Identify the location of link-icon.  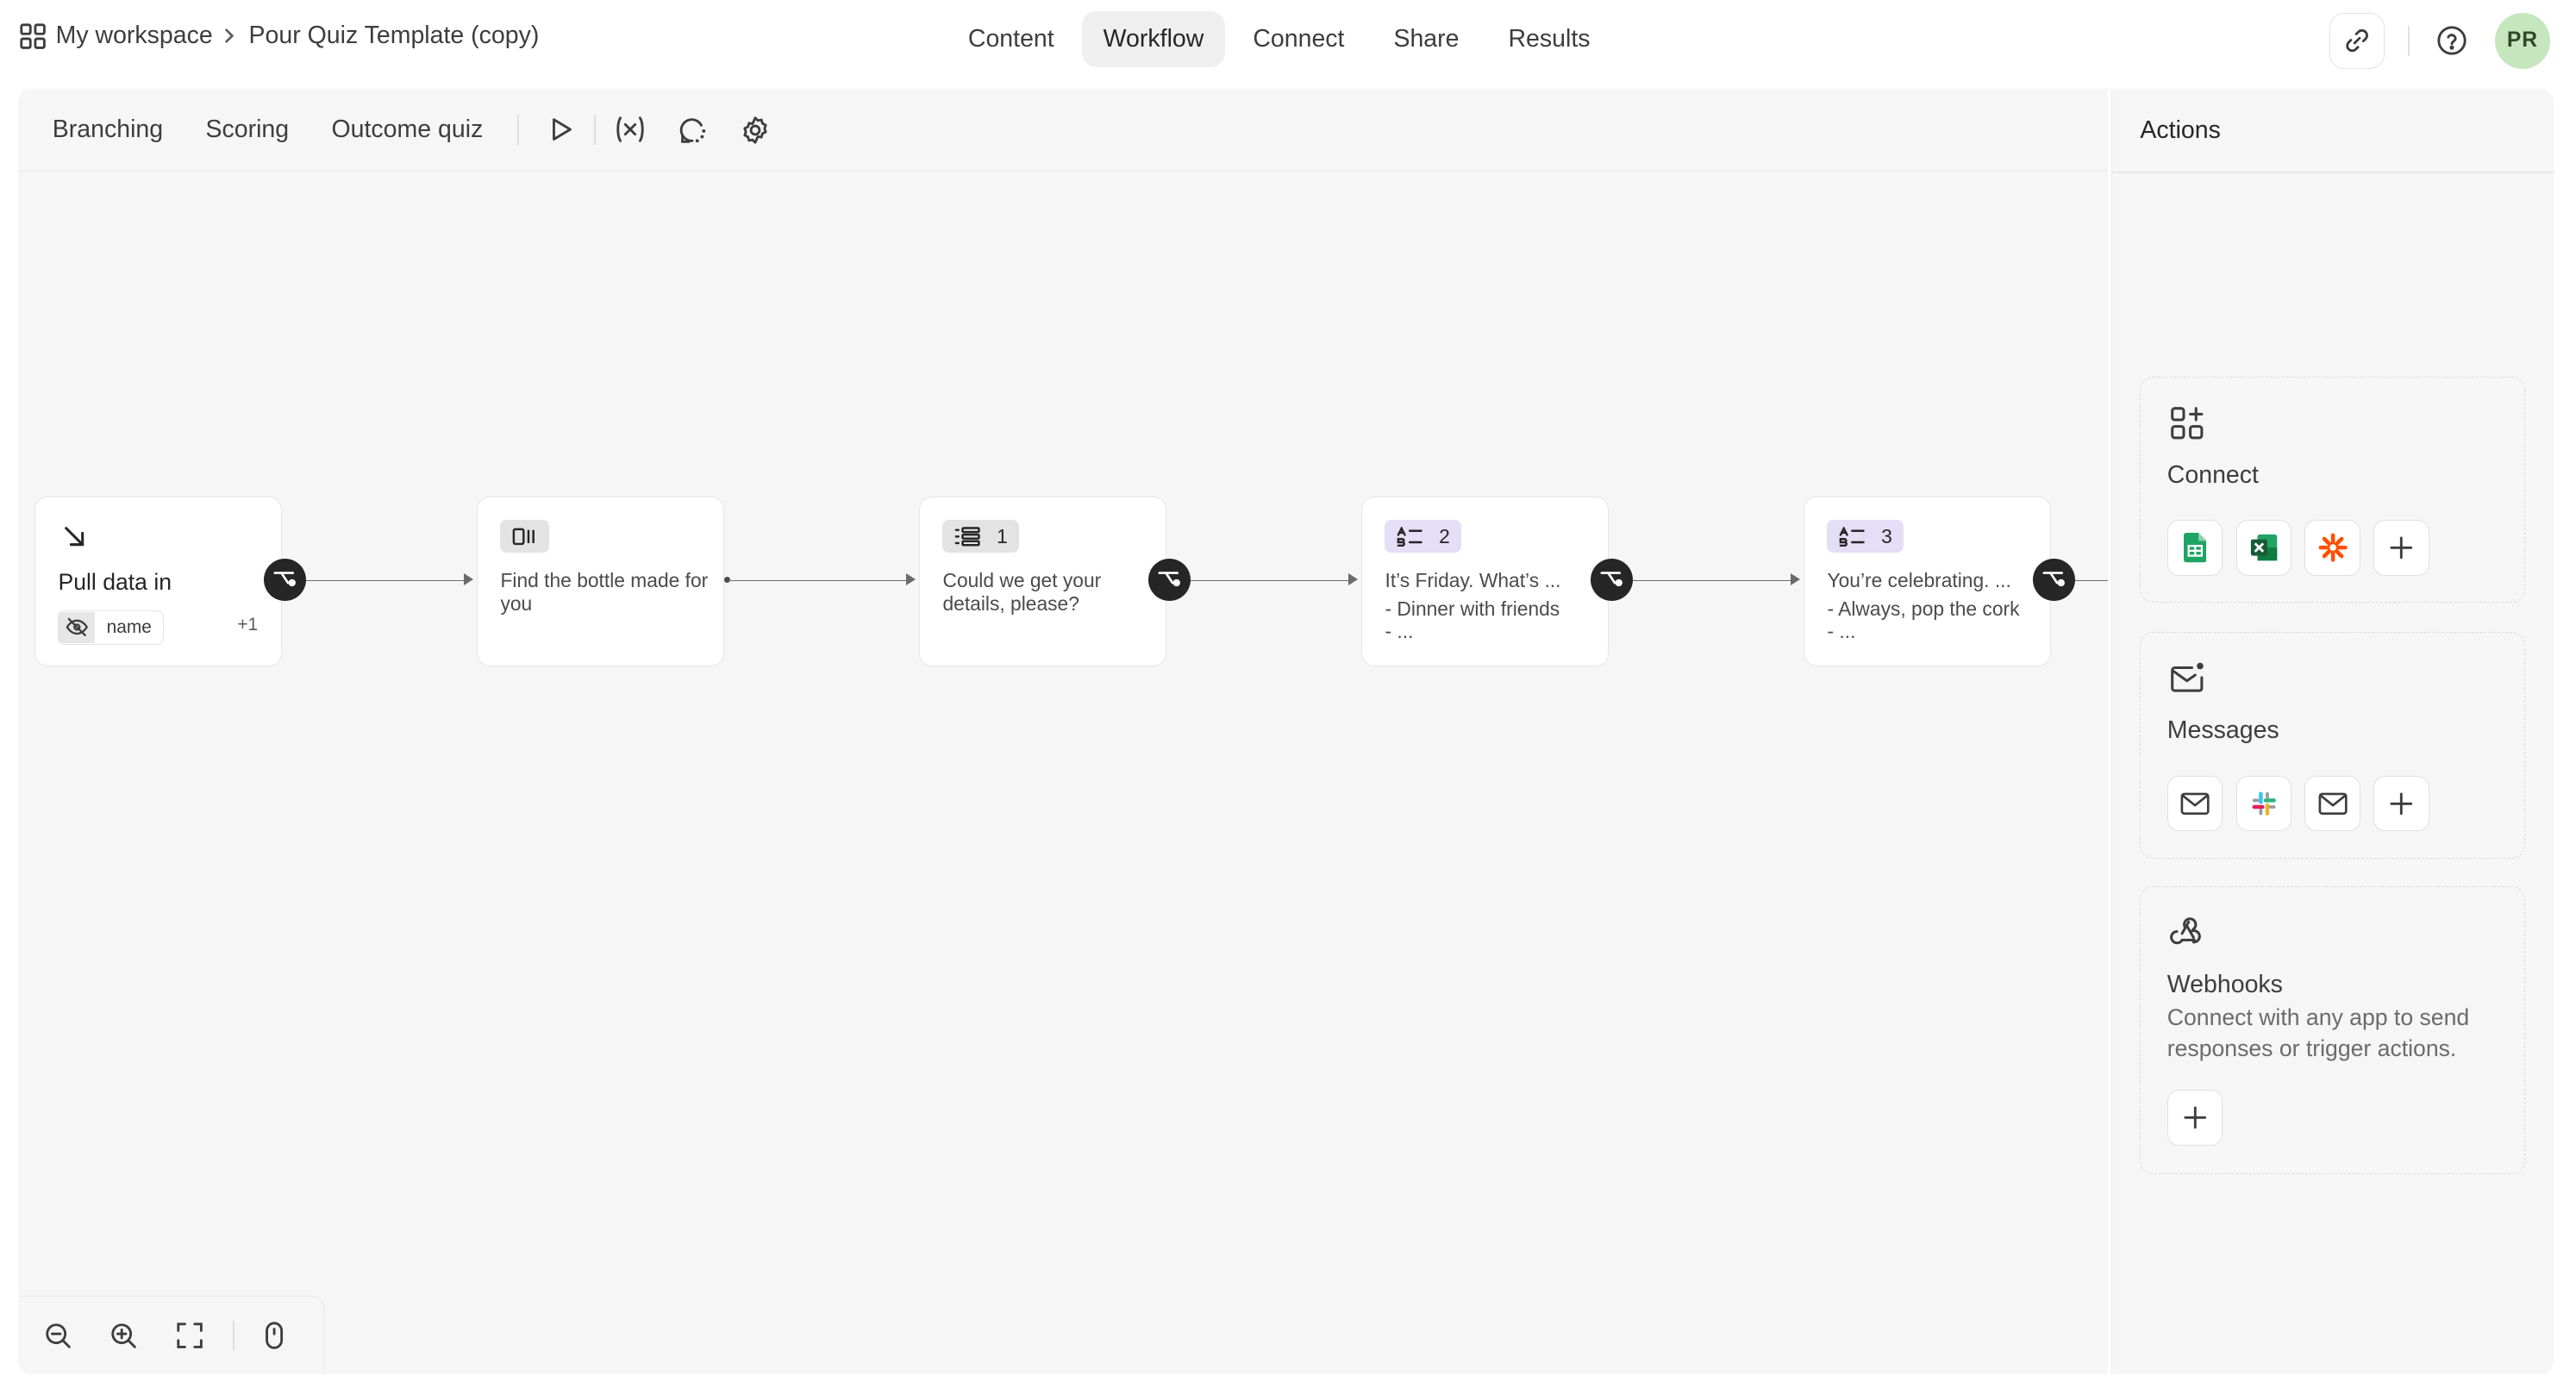
(2357, 41).